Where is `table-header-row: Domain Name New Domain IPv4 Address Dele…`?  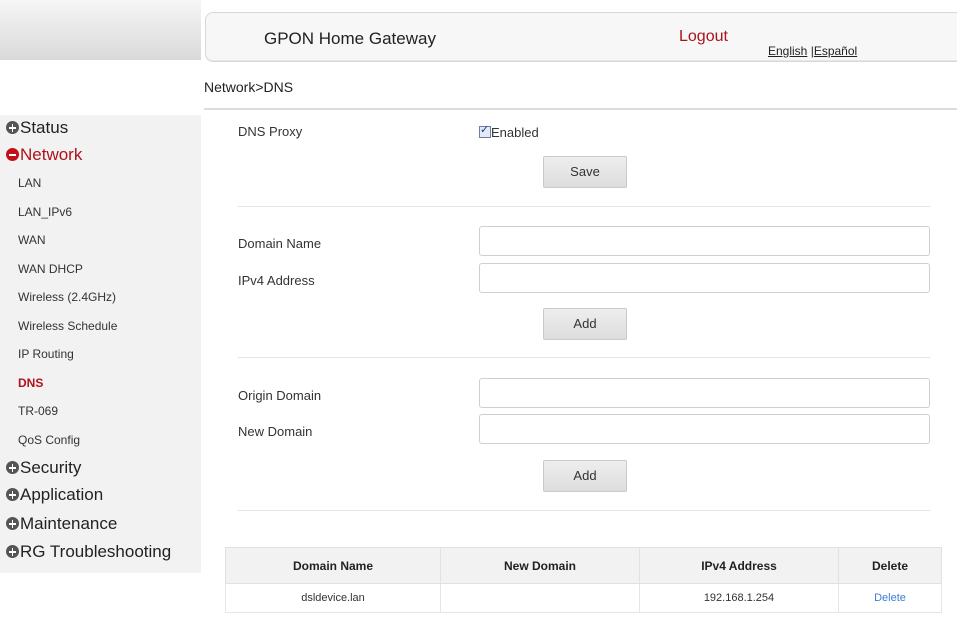 table-header-row: Domain Name New Domain IPv4 Address Dele… is located at coordinates (583, 565).